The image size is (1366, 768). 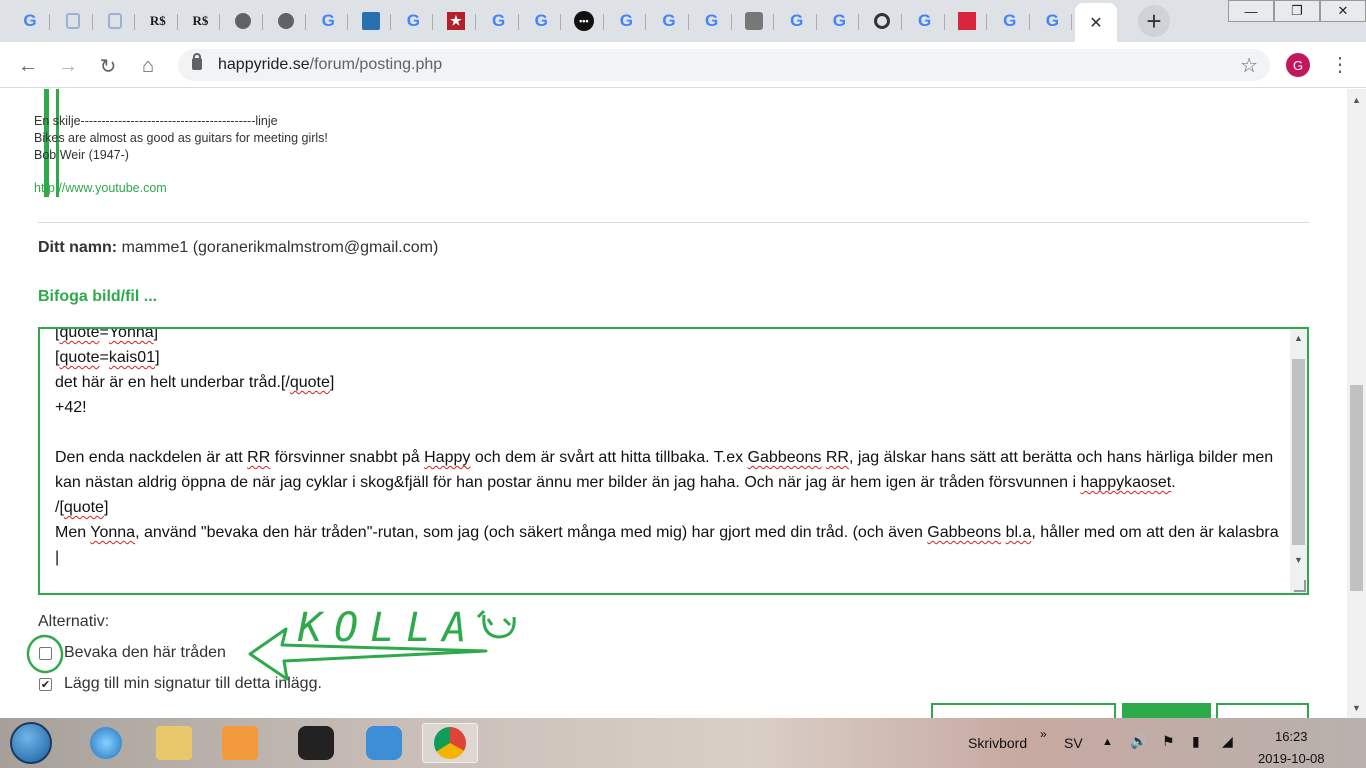 I want to click on textarea-scroll-thumb, so click(x=1298, y=452).